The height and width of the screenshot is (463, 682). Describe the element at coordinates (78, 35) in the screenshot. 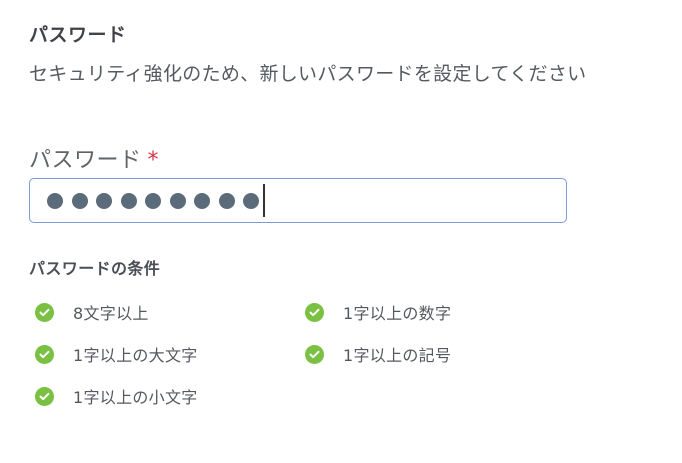

I see `page-title: パスワード` at that location.